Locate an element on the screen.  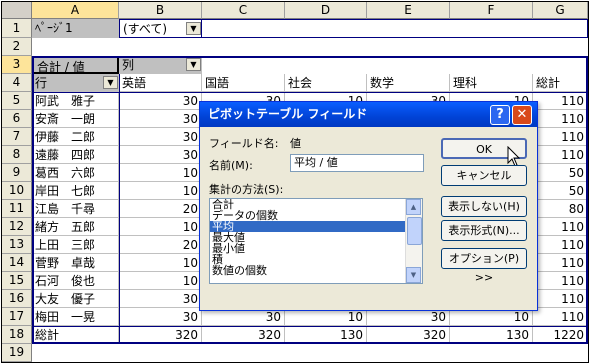
column-header-e: E is located at coordinates (408, 10).